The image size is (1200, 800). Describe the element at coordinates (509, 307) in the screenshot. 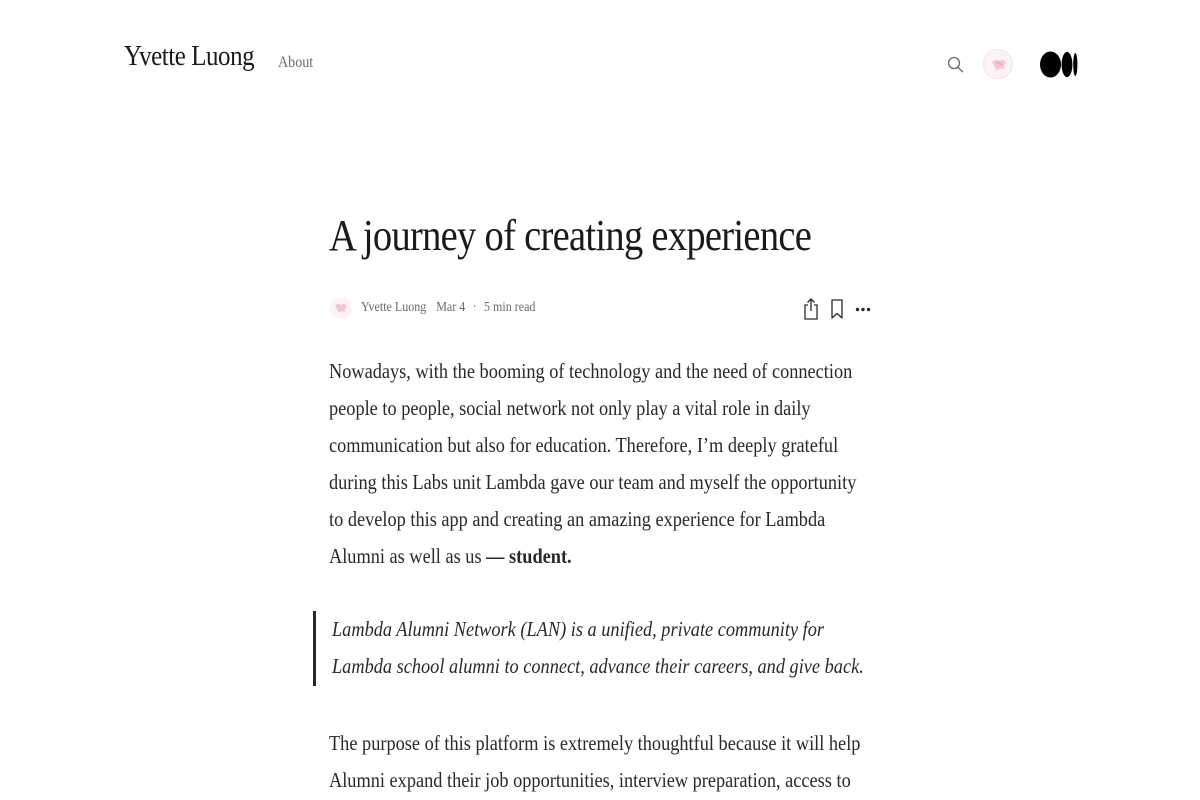

I see `read-time: 5 min read` at that location.